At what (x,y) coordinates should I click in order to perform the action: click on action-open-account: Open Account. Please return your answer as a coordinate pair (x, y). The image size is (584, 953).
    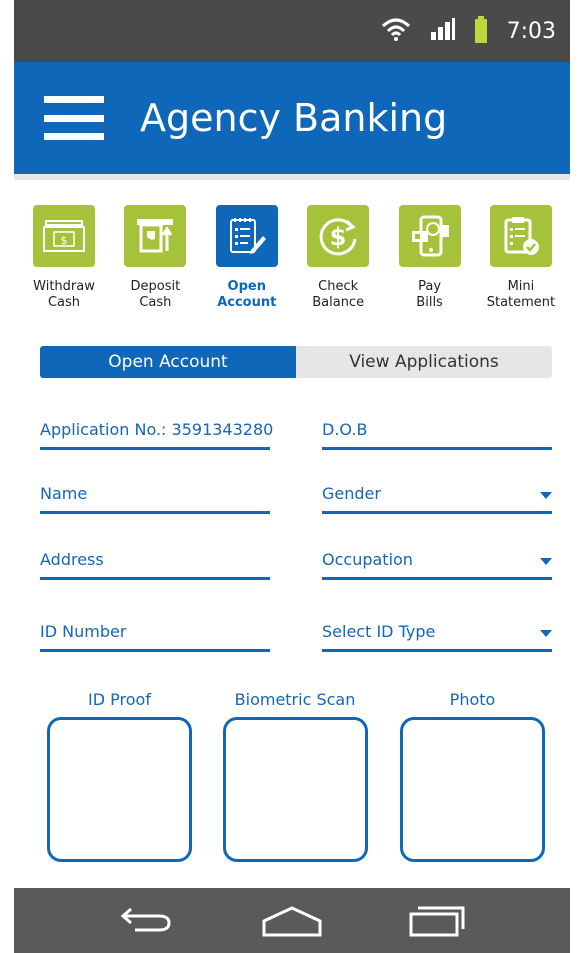
    Looking at the image, I should click on (247, 258).